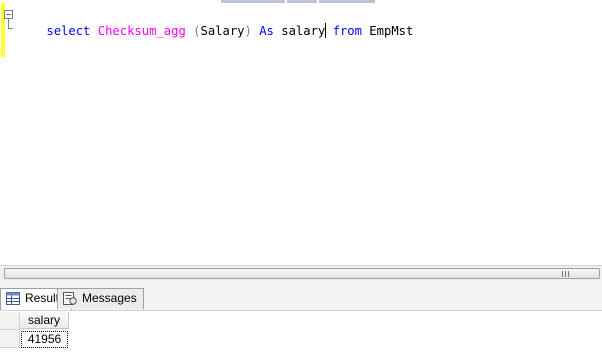 The height and width of the screenshot is (364, 602). What do you see at coordinates (347, 31) in the screenshot?
I see `code-token: from` at bounding box center [347, 31].